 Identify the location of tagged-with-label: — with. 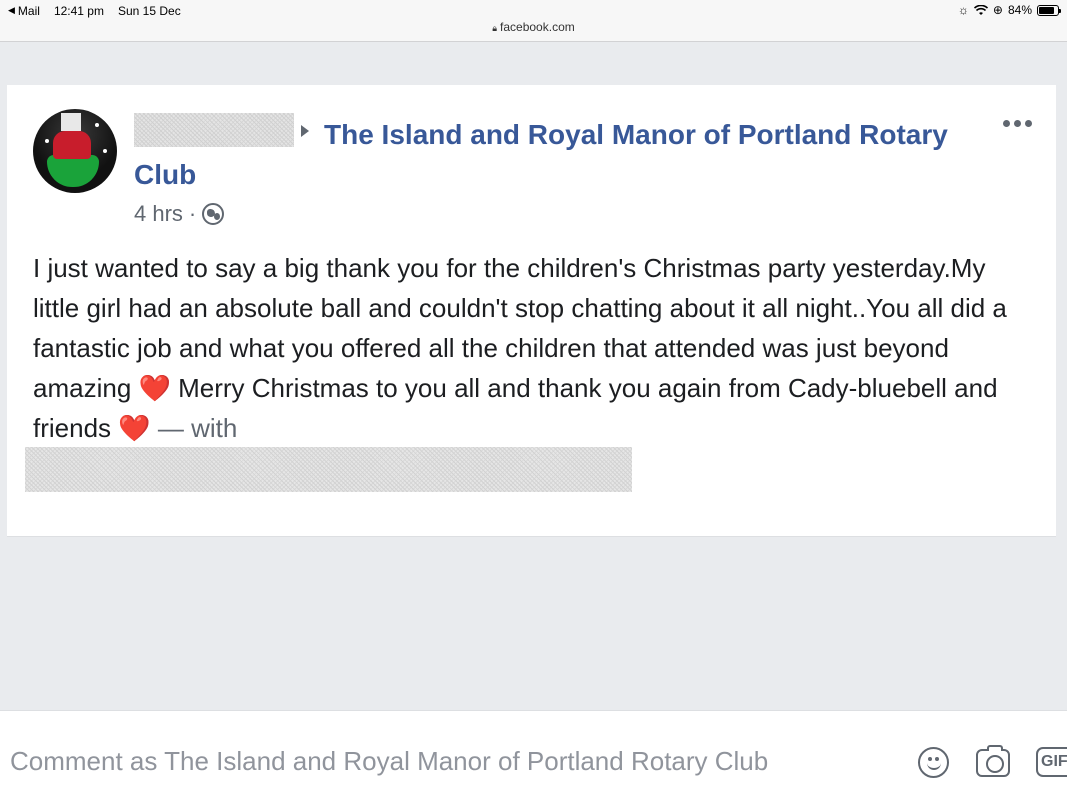
(197, 428).